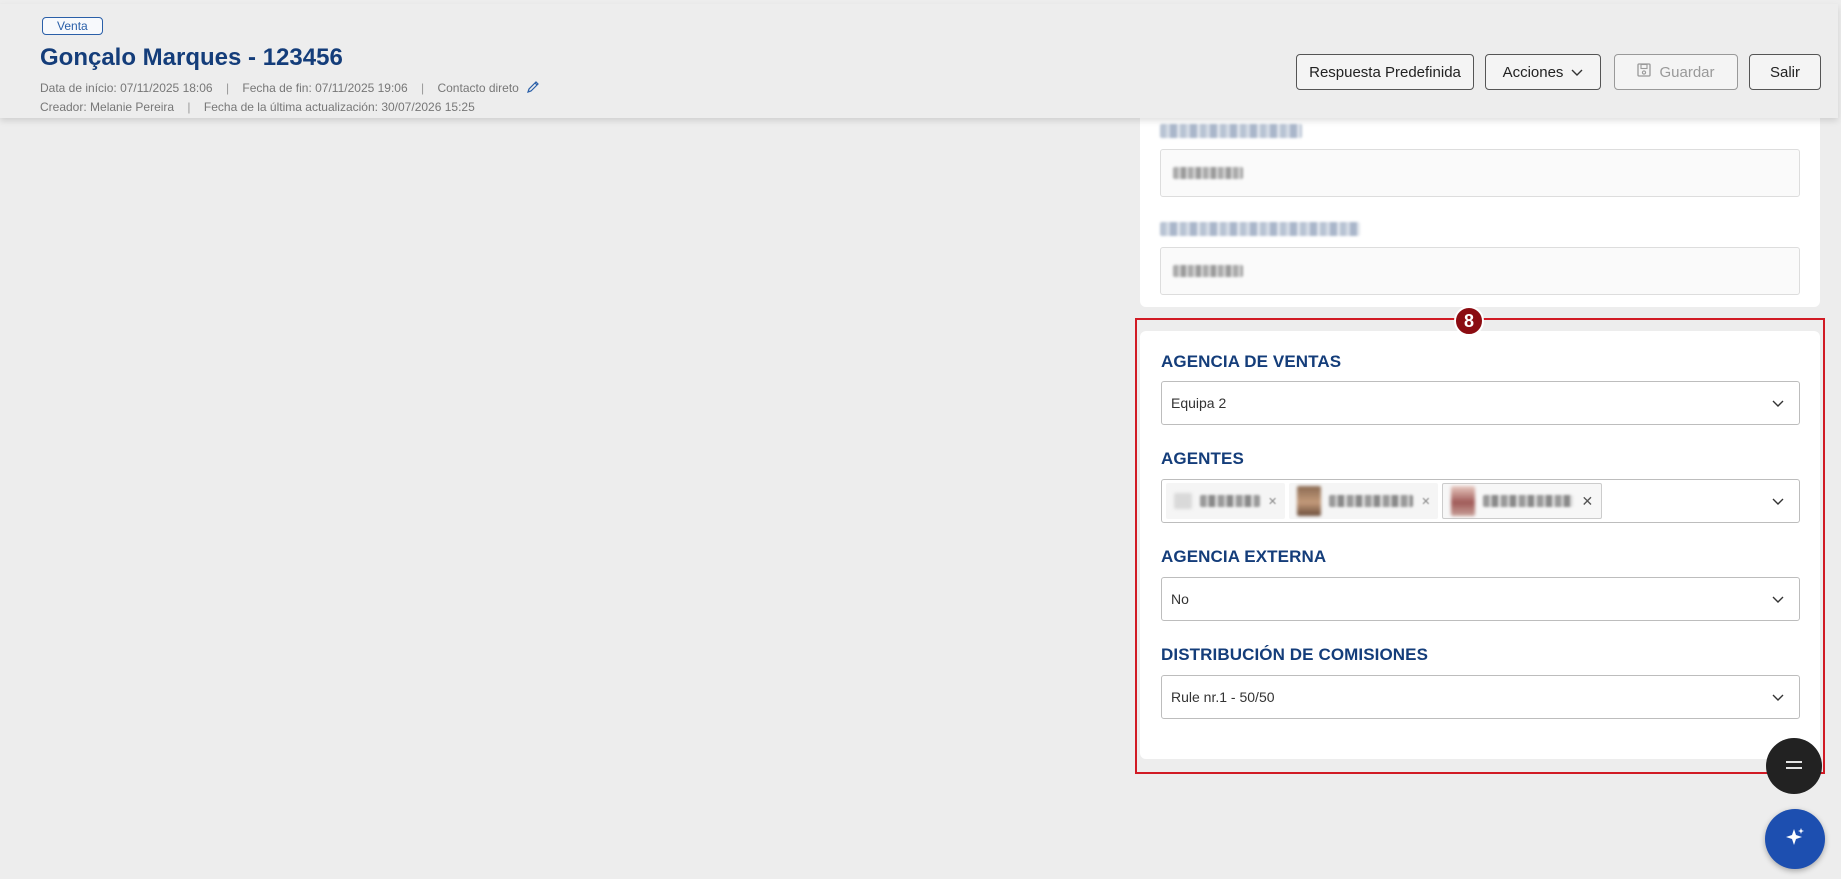 The height and width of the screenshot is (879, 1841). I want to click on start-date-value: 07/11/2025 18:06, so click(166, 88).